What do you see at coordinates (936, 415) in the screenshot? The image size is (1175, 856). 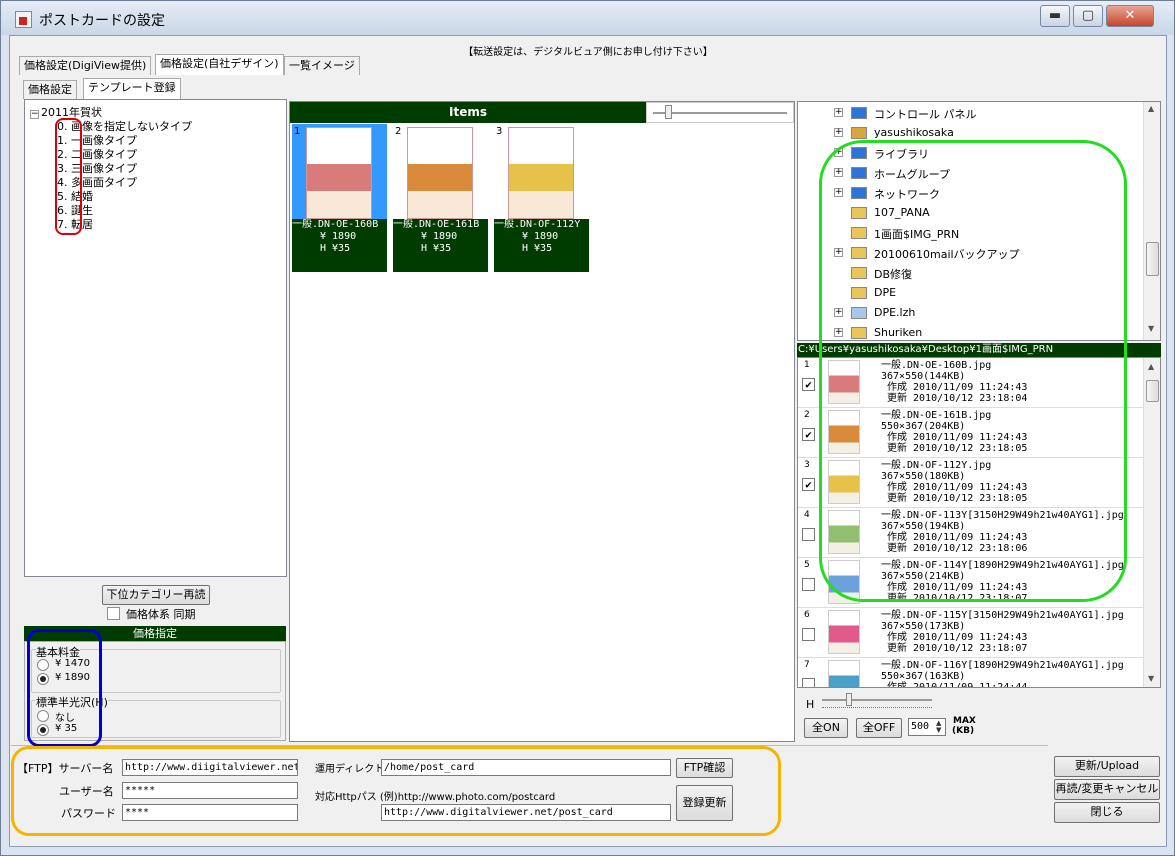 I see `file-name: 一般.DN-OE-161B.jpg` at bounding box center [936, 415].